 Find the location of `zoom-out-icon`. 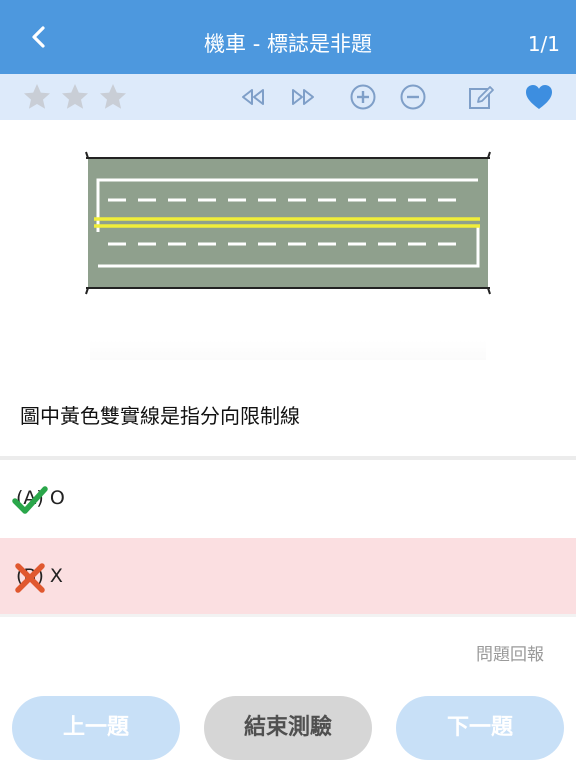

zoom-out-icon is located at coordinates (413, 97).